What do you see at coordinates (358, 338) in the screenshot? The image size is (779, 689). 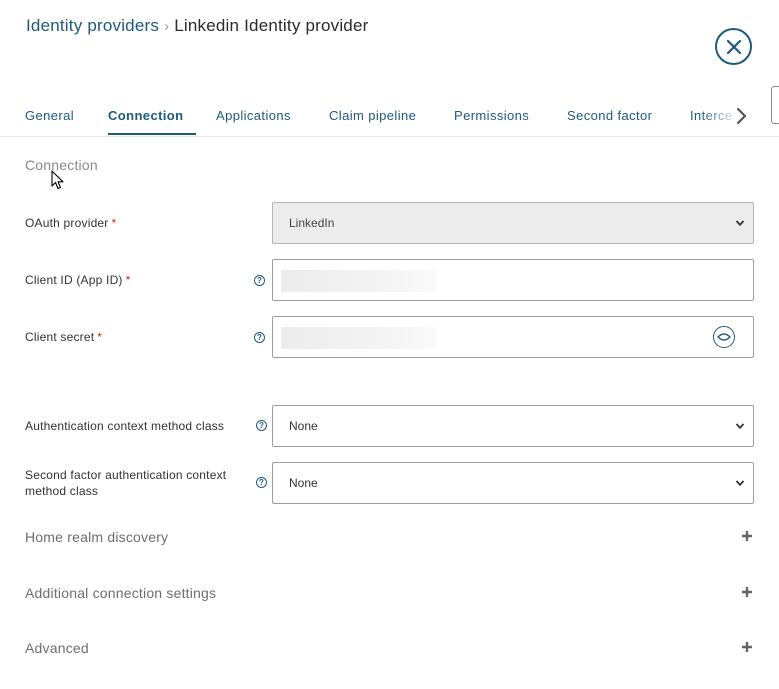 I see `client-secret-redacted-value` at bounding box center [358, 338].